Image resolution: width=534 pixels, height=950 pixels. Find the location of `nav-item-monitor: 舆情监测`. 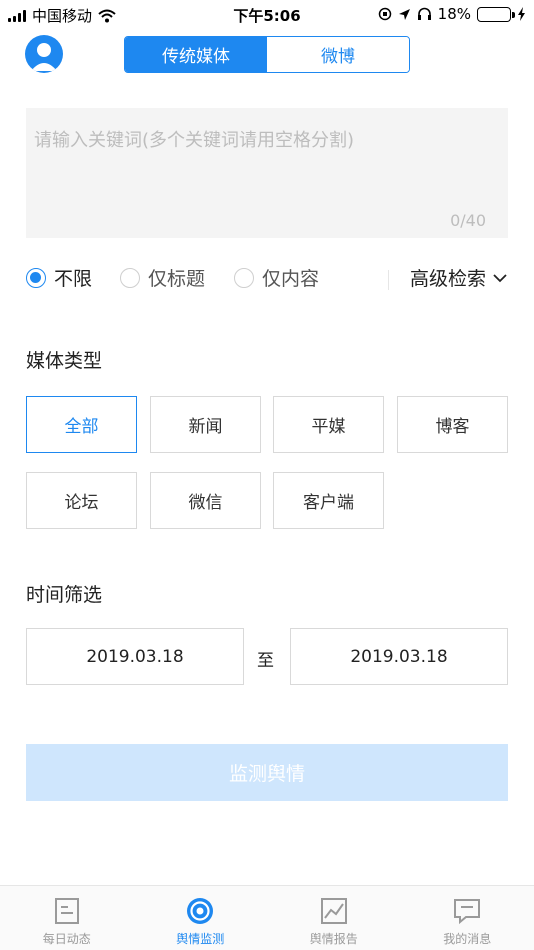

nav-item-monitor: 舆情监测 is located at coordinates (201, 918).